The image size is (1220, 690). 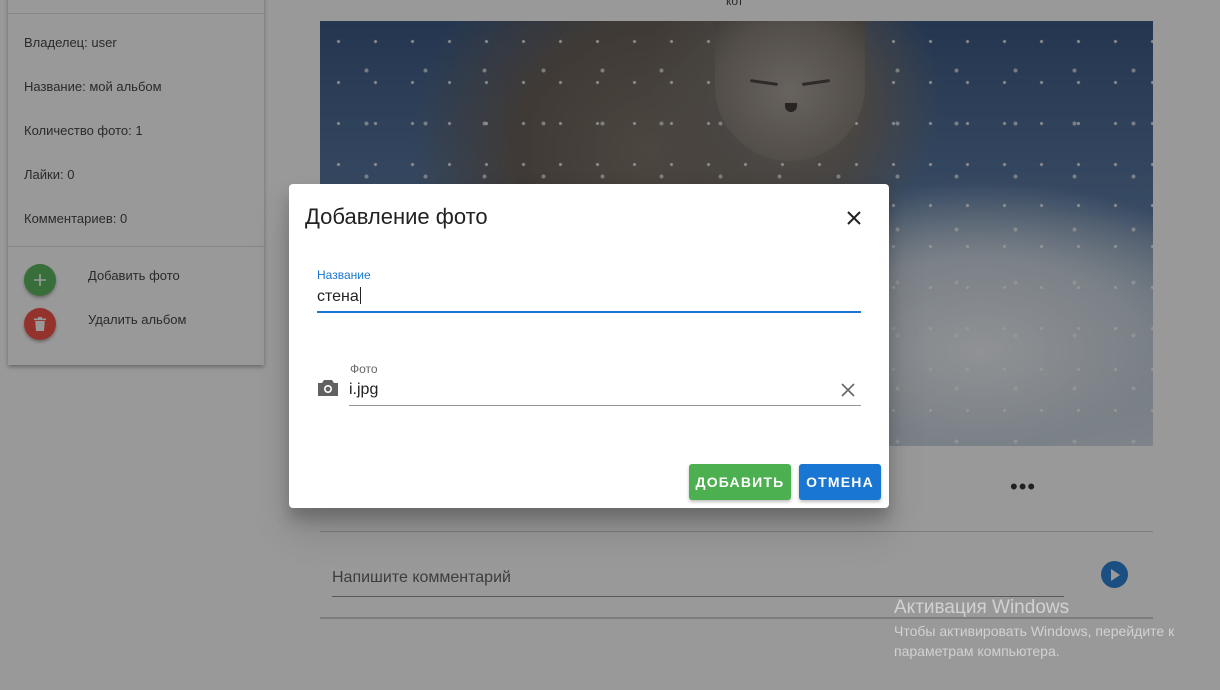 I want to click on name-field: стена, so click(x=339, y=296).